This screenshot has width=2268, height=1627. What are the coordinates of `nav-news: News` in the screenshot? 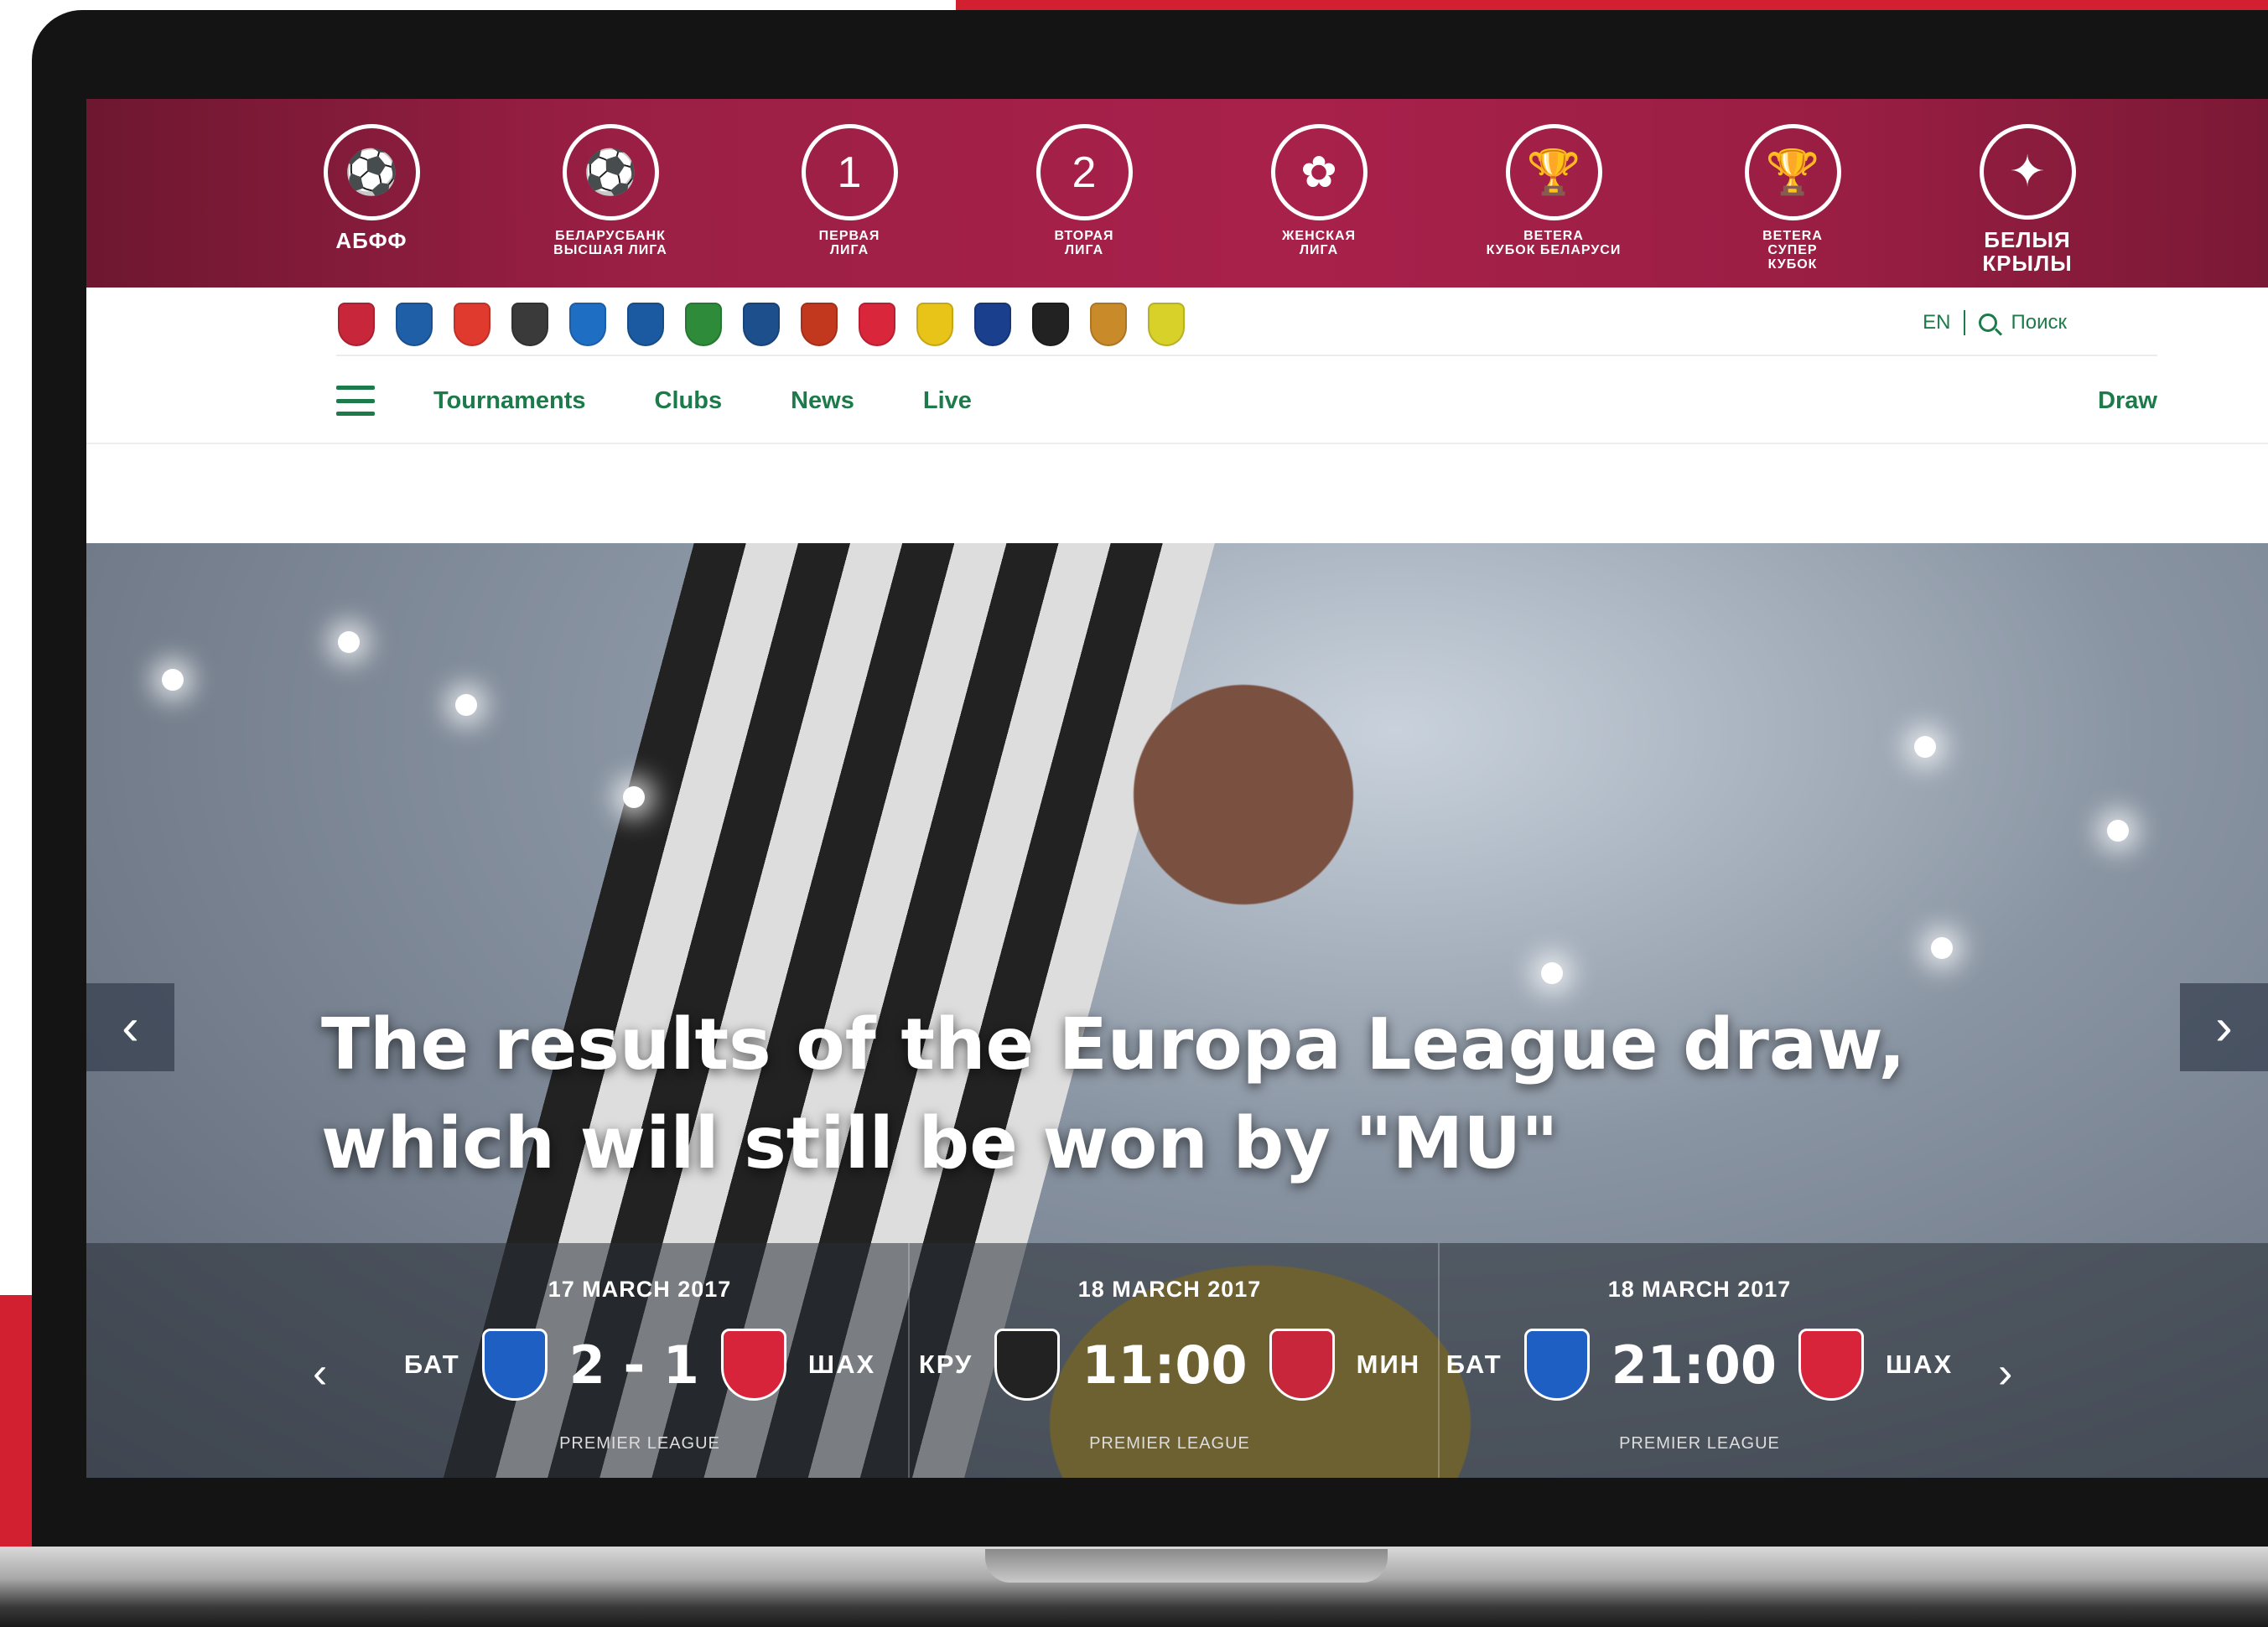 It's located at (822, 401).